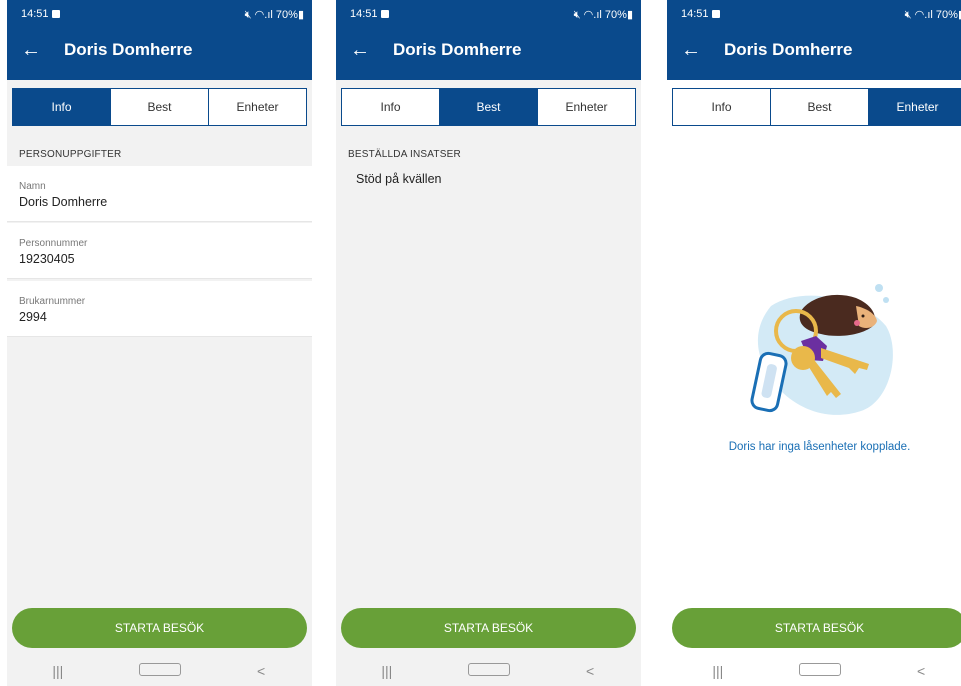  Describe the element at coordinates (32, 186) in the screenshot. I see `field-label: Namn` at that location.